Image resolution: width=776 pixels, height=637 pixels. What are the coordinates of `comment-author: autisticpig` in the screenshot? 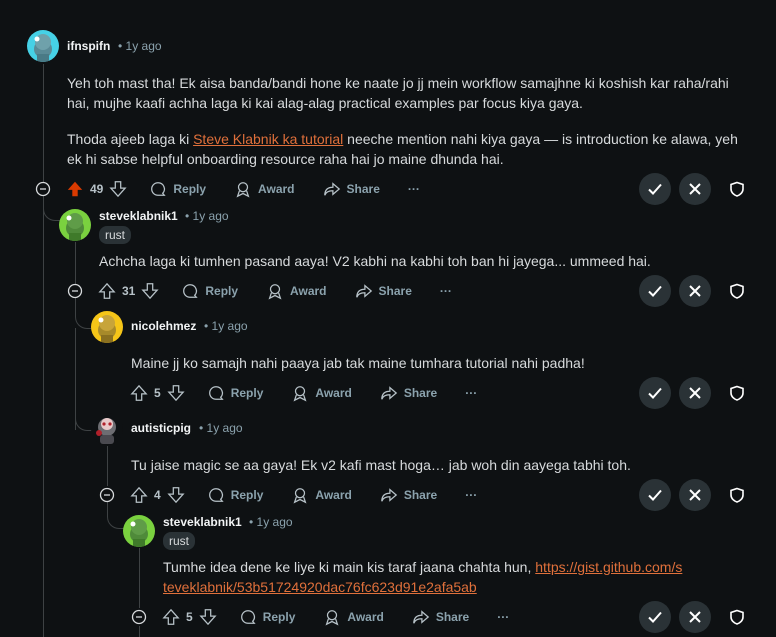 It's located at (161, 428).